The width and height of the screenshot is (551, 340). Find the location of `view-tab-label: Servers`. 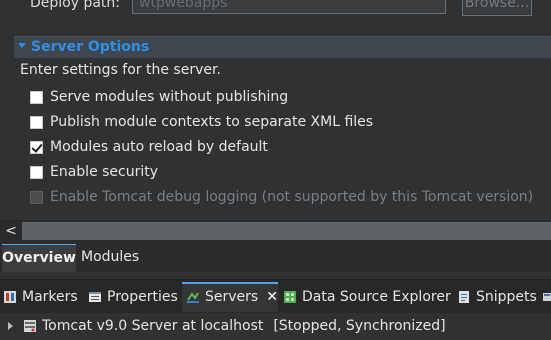

view-tab-label: Servers is located at coordinates (232, 297).